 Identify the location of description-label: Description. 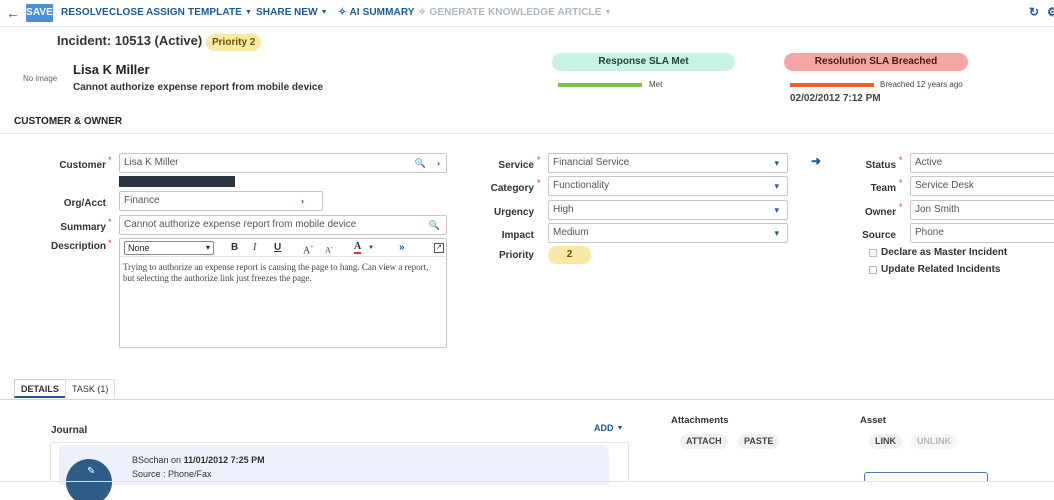
(78, 246).